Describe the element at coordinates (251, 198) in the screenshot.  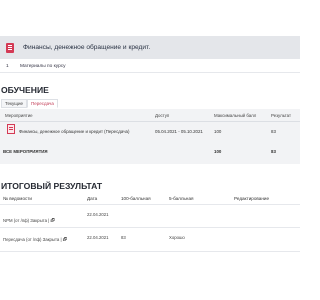
I see `col-edit: Редактирование` at that location.